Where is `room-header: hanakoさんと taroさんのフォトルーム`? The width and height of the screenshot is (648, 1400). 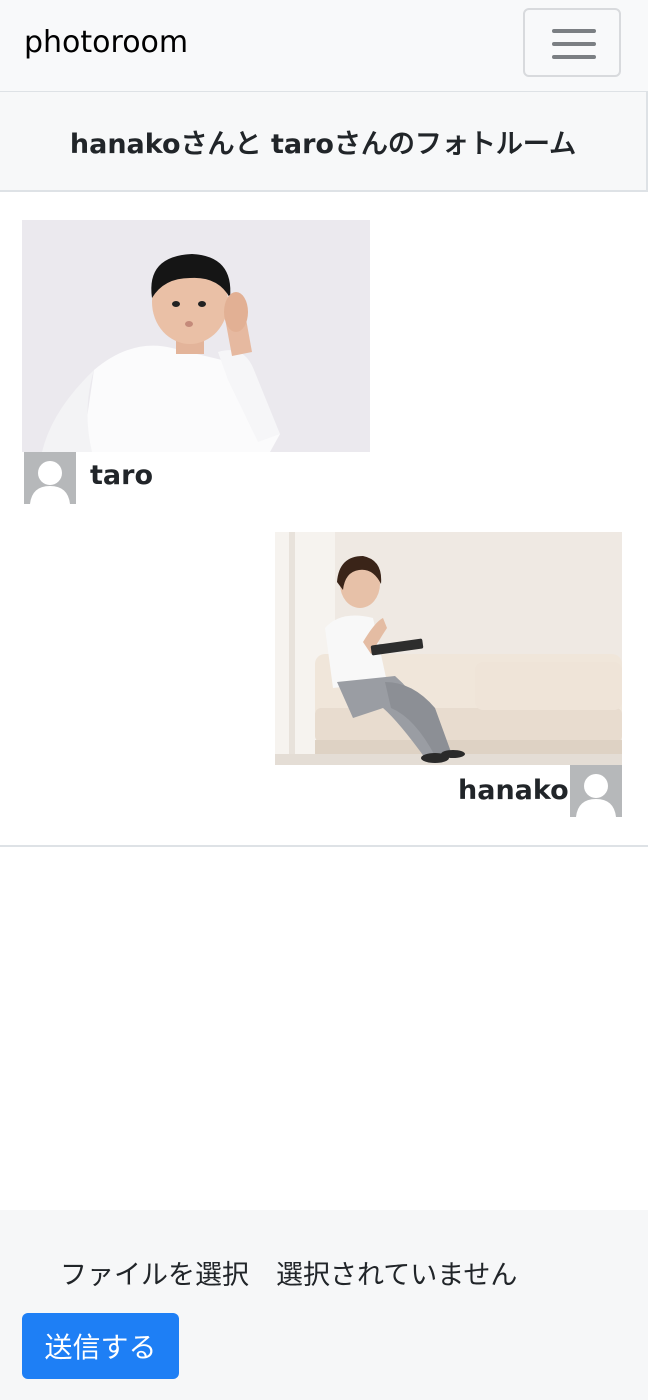
room-header: hanakoさんと taroさんのフォトルーム is located at coordinates (324, 142).